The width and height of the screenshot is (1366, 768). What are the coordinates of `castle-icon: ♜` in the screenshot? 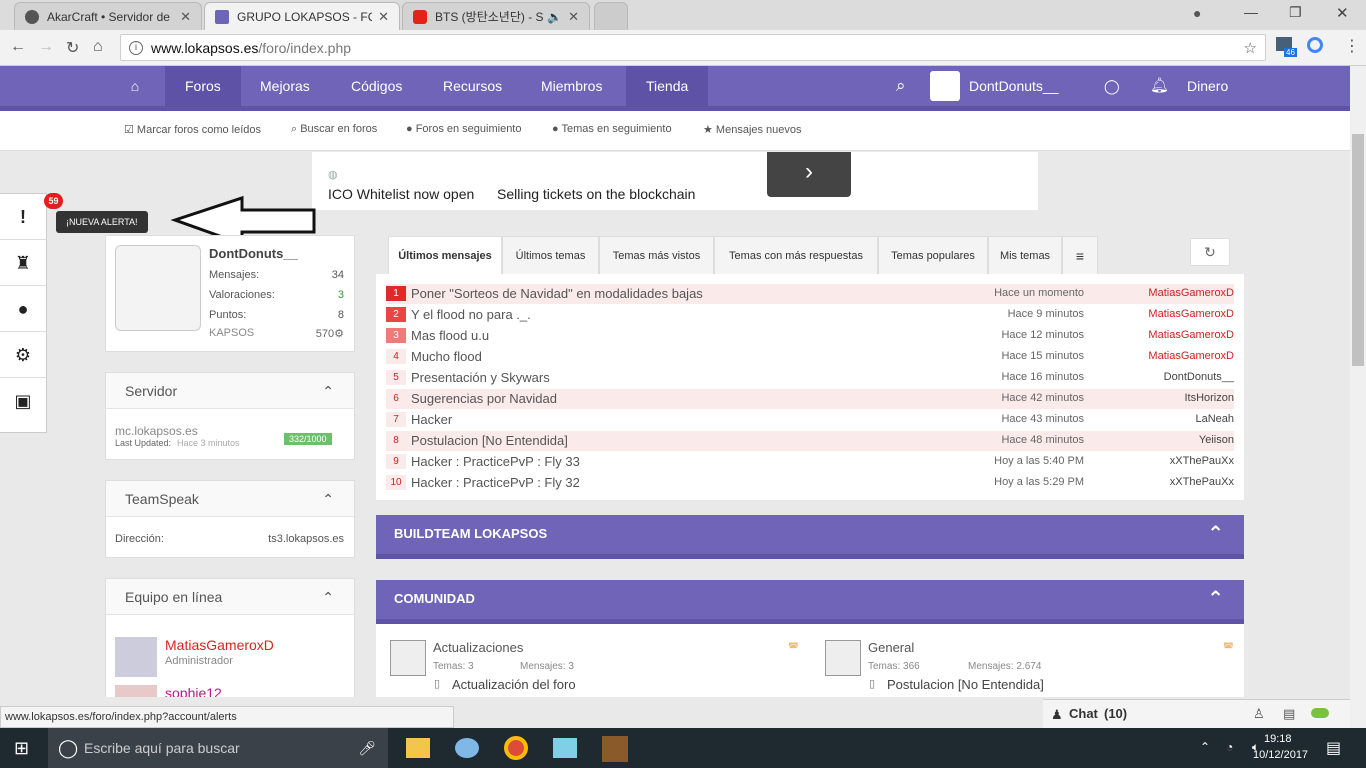 It's located at (23, 263).